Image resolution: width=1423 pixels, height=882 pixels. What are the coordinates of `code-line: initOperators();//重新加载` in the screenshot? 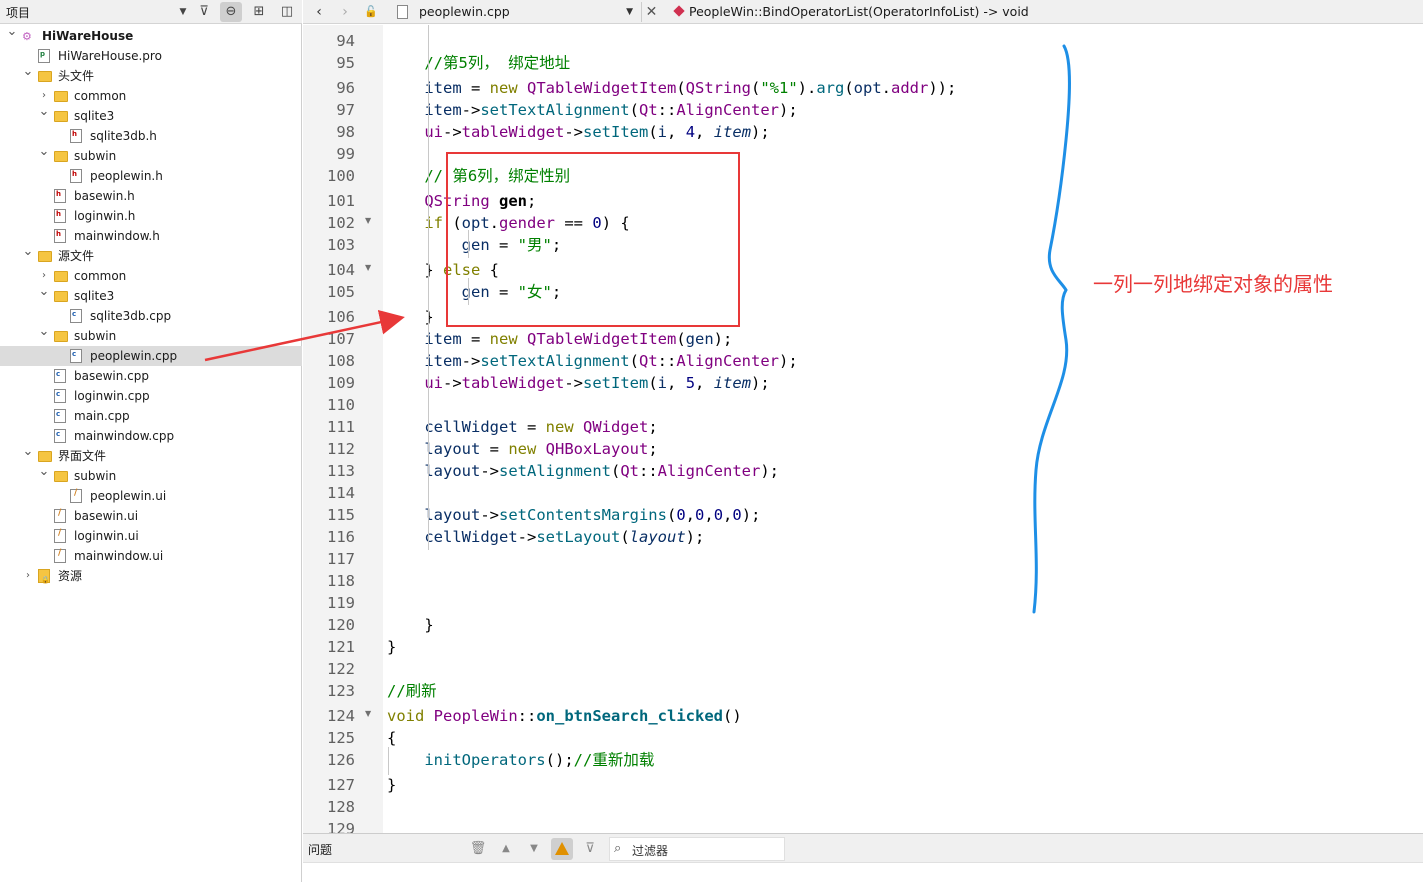 It's located at (539, 760).